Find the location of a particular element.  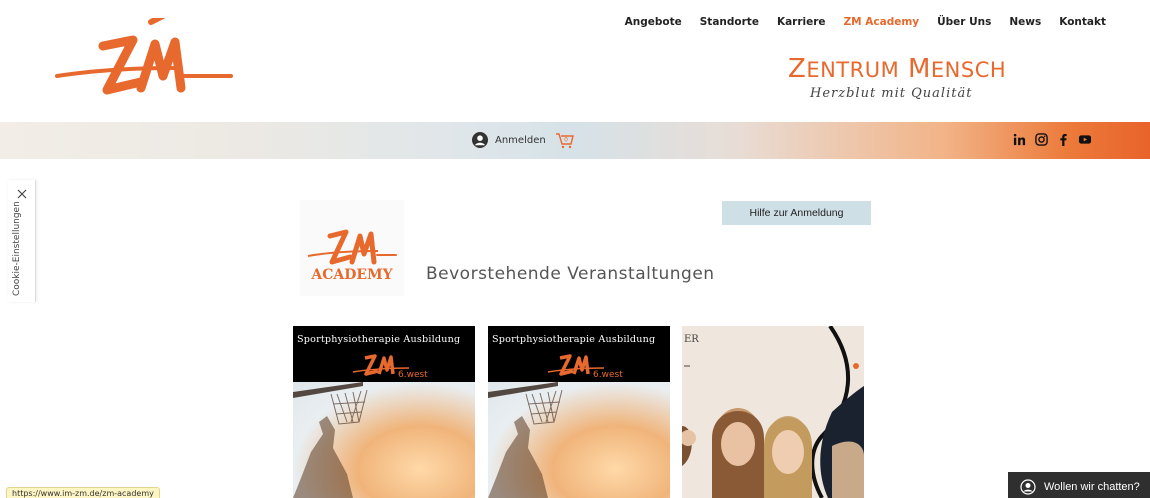

zm-logo is located at coordinates (145, 65).